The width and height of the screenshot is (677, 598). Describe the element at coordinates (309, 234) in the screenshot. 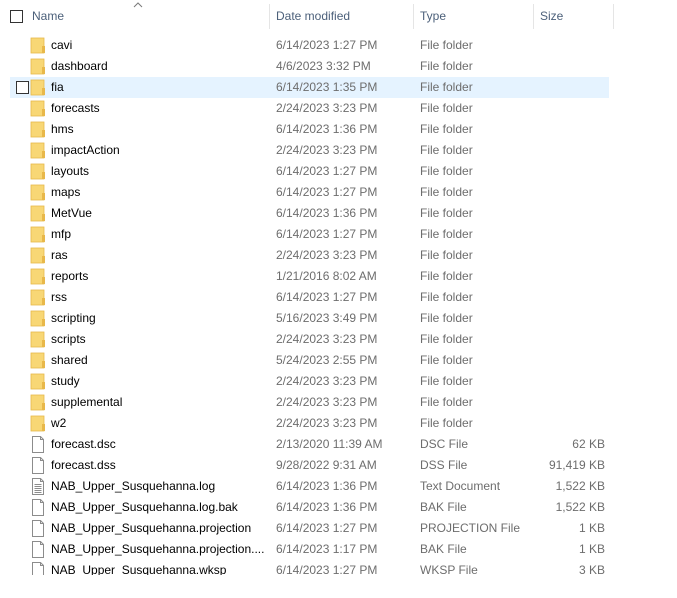

I see `file-list-item: mfp 6/14/2023 1:27 PM File folder` at that location.